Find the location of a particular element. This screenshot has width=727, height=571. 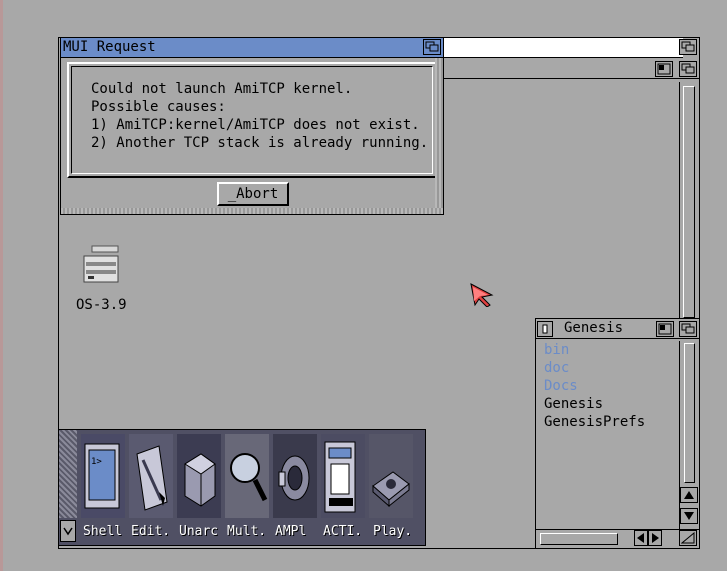

main-window-titlebar is located at coordinates (563, 48).